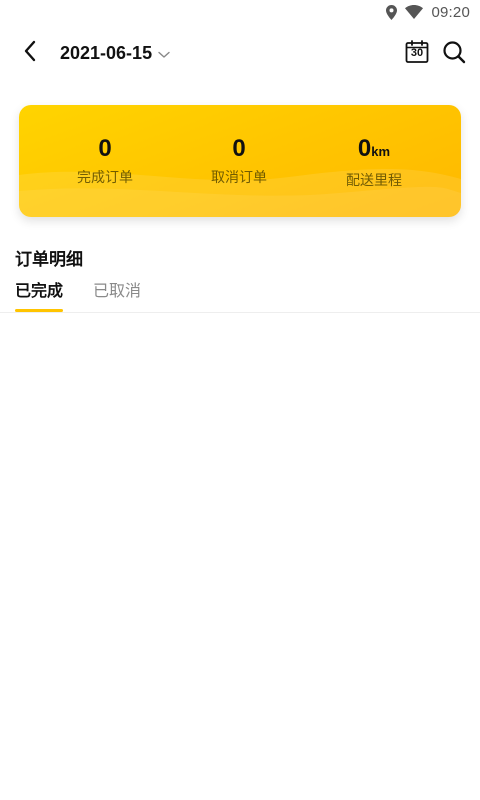 The width and height of the screenshot is (480, 800). I want to click on active-tab-indicator, so click(39, 310).